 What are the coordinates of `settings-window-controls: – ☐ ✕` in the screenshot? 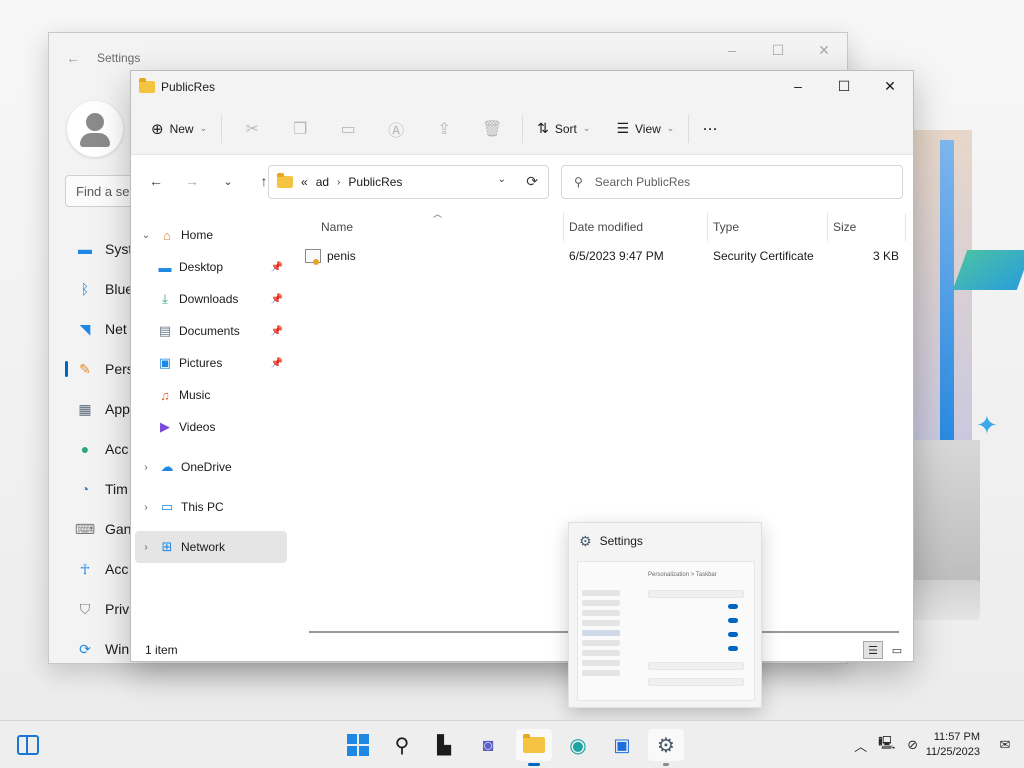 It's located at (778, 50).